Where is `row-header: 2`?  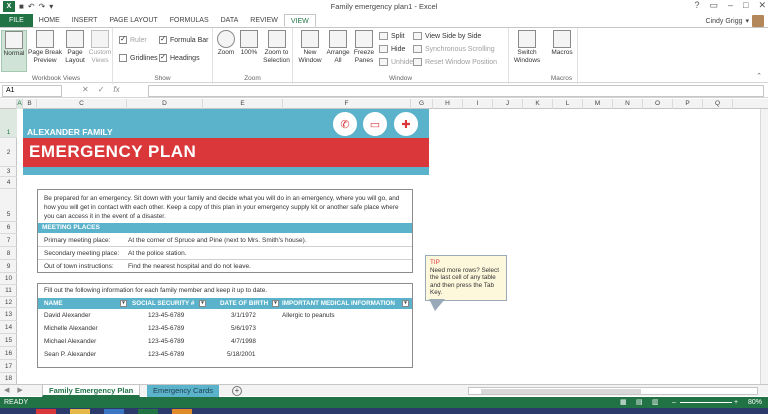 row-header: 2 is located at coordinates (8, 152).